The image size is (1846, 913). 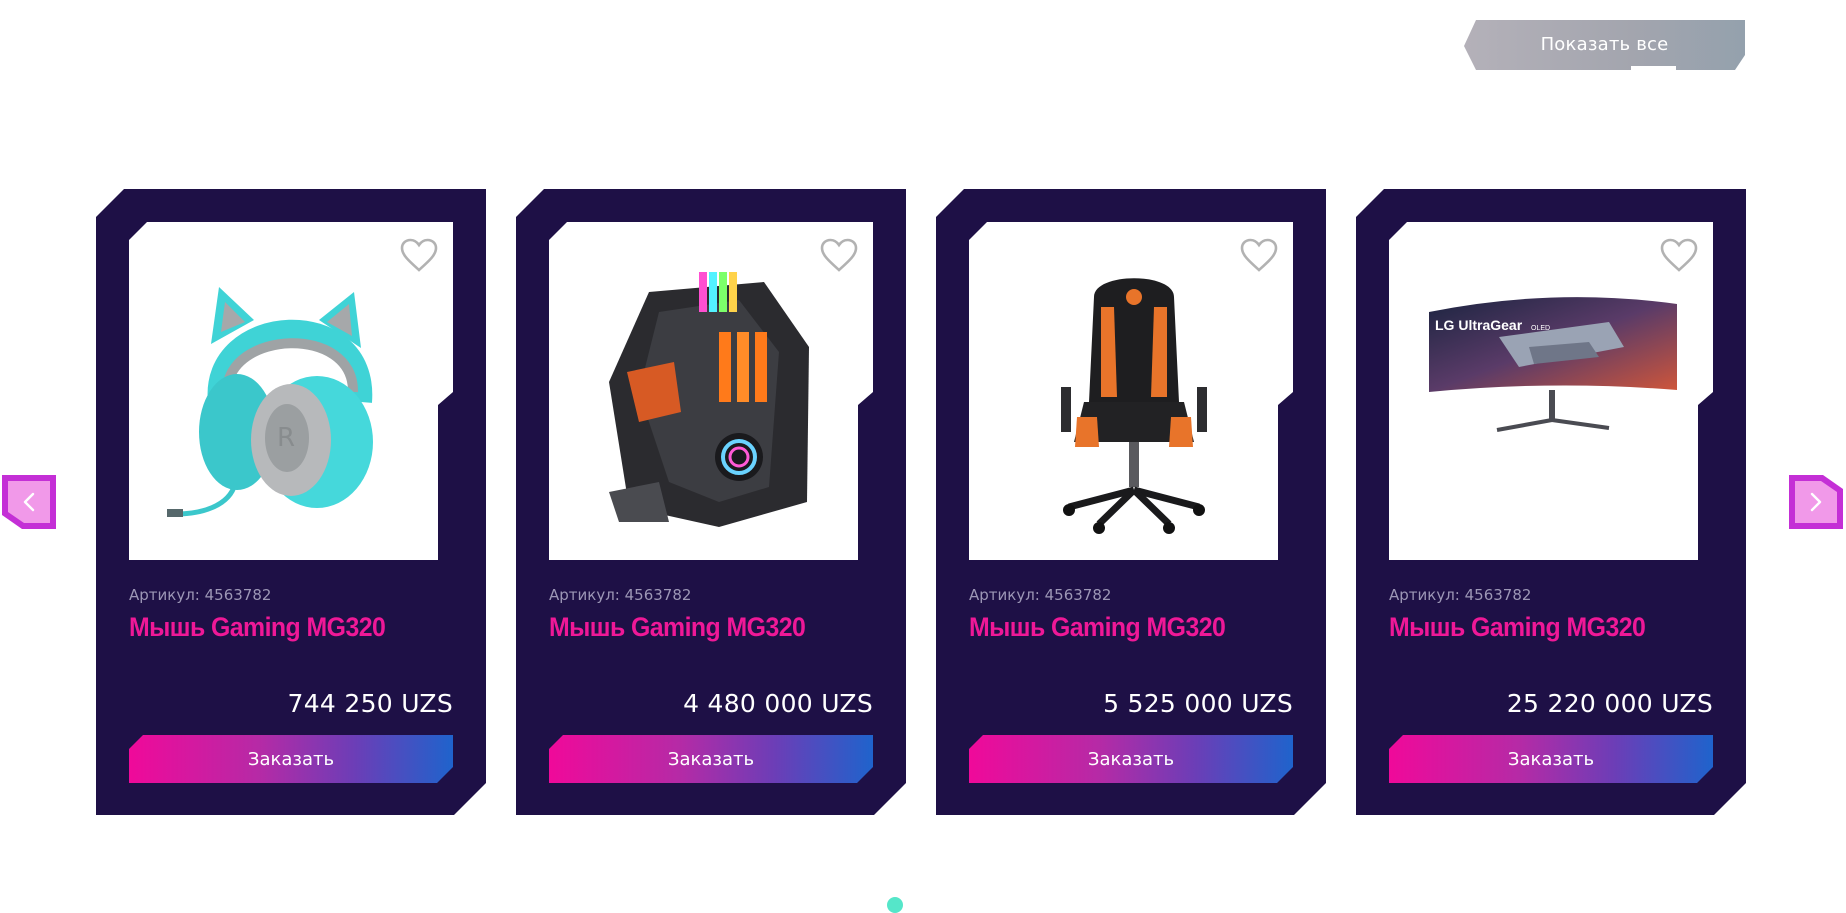 I want to click on product-image-frame: R, so click(x=291, y=391).